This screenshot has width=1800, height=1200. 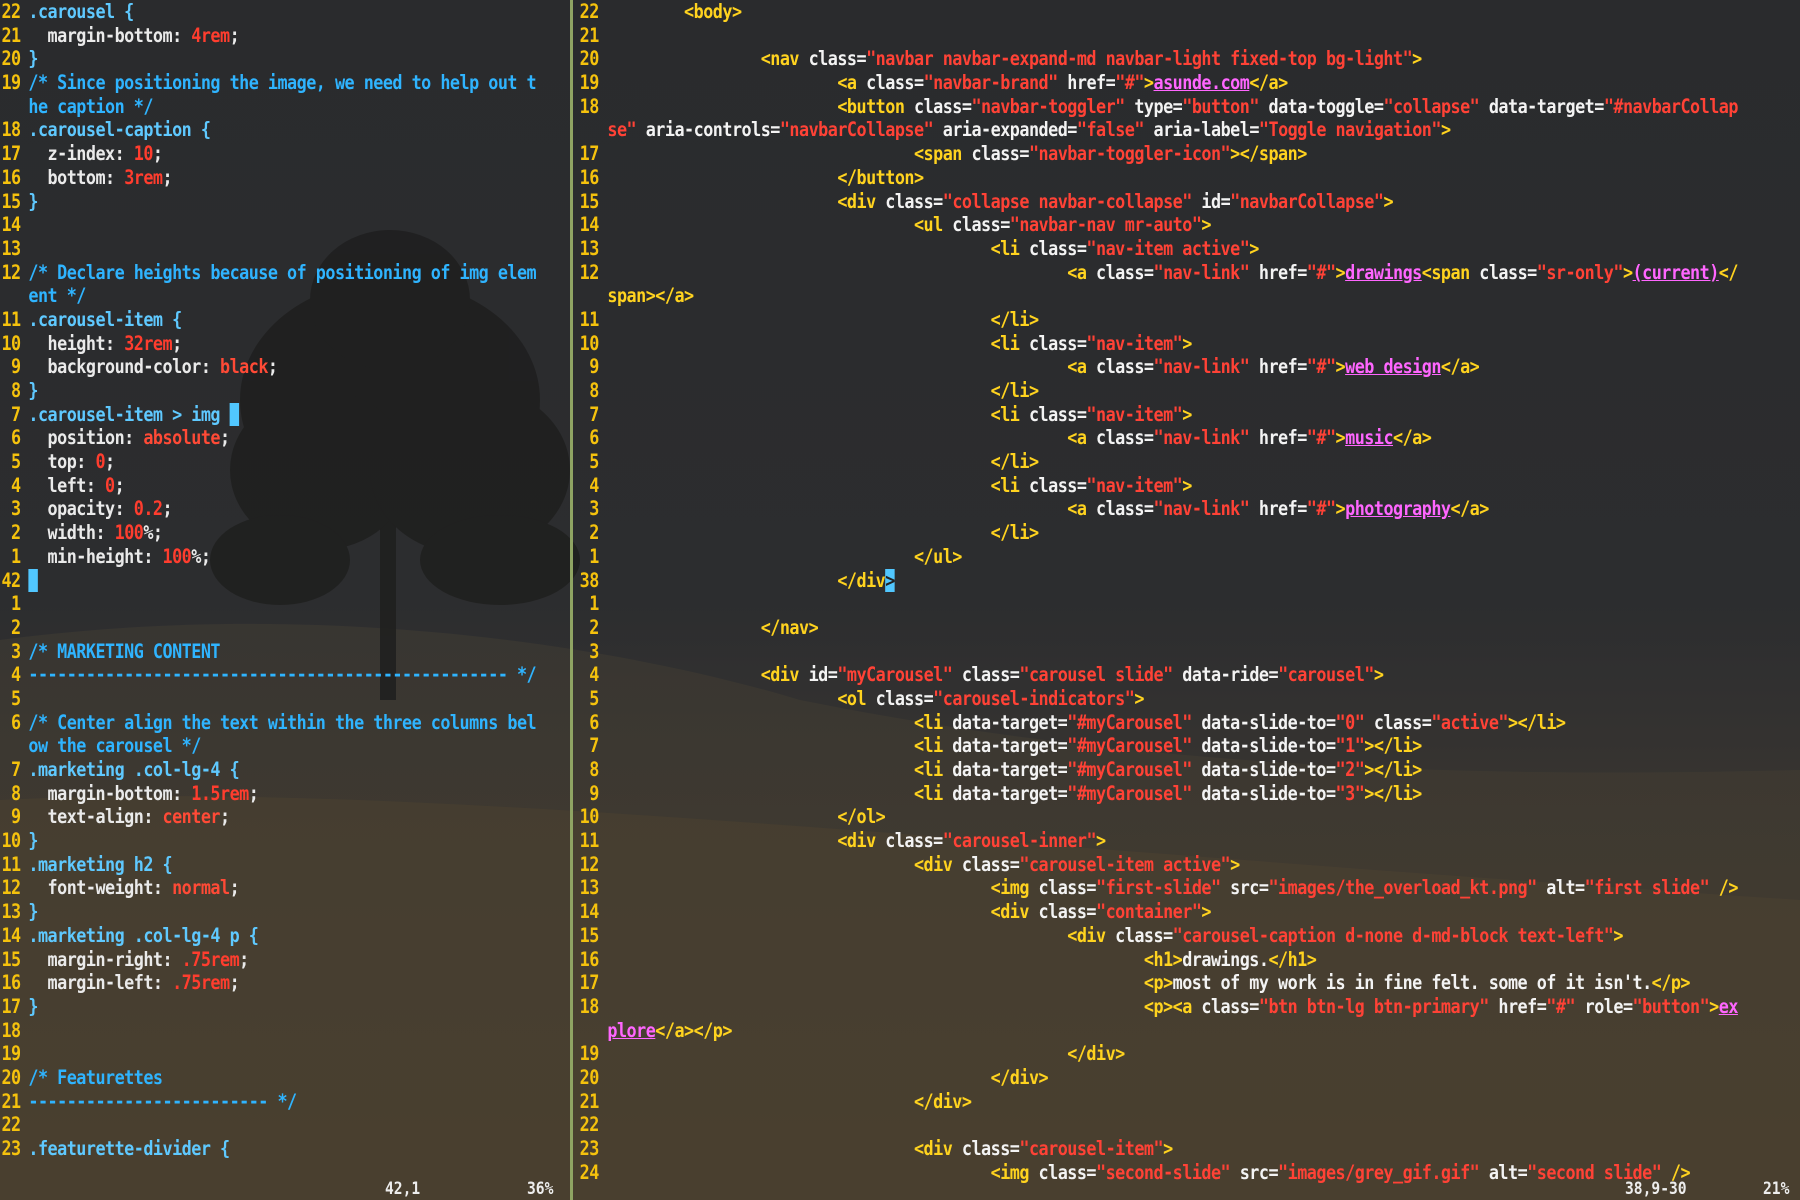 What do you see at coordinates (1100, 533) in the screenshot?
I see `code-line: 2 </li>` at bounding box center [1100, 533].